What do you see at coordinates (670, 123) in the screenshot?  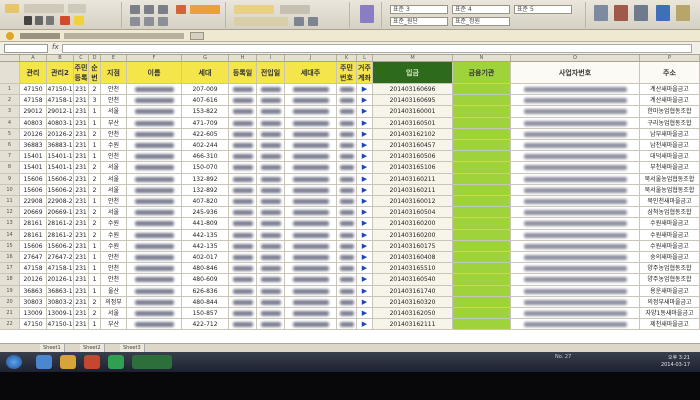 I see `table-cell: 구리농업협동조합` at bounding box center [670, 123].